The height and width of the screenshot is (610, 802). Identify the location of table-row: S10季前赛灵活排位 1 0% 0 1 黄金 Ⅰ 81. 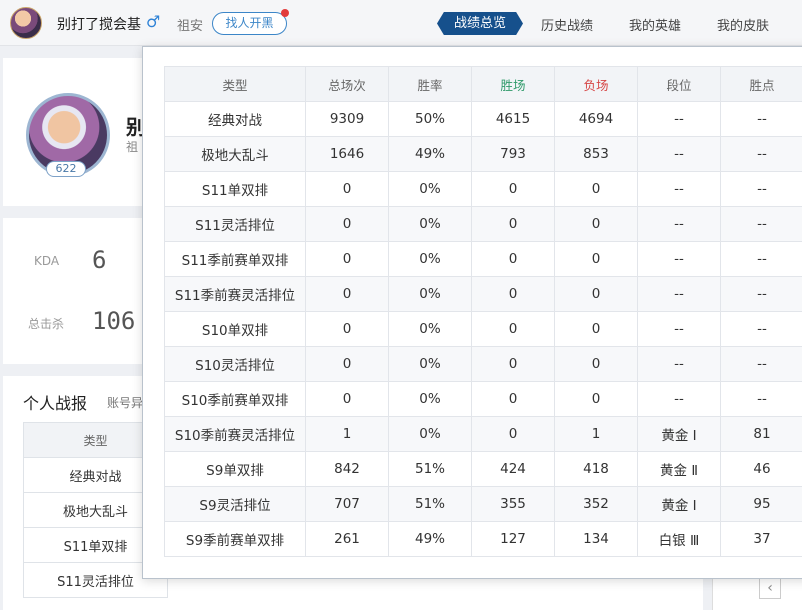
(483, 434).